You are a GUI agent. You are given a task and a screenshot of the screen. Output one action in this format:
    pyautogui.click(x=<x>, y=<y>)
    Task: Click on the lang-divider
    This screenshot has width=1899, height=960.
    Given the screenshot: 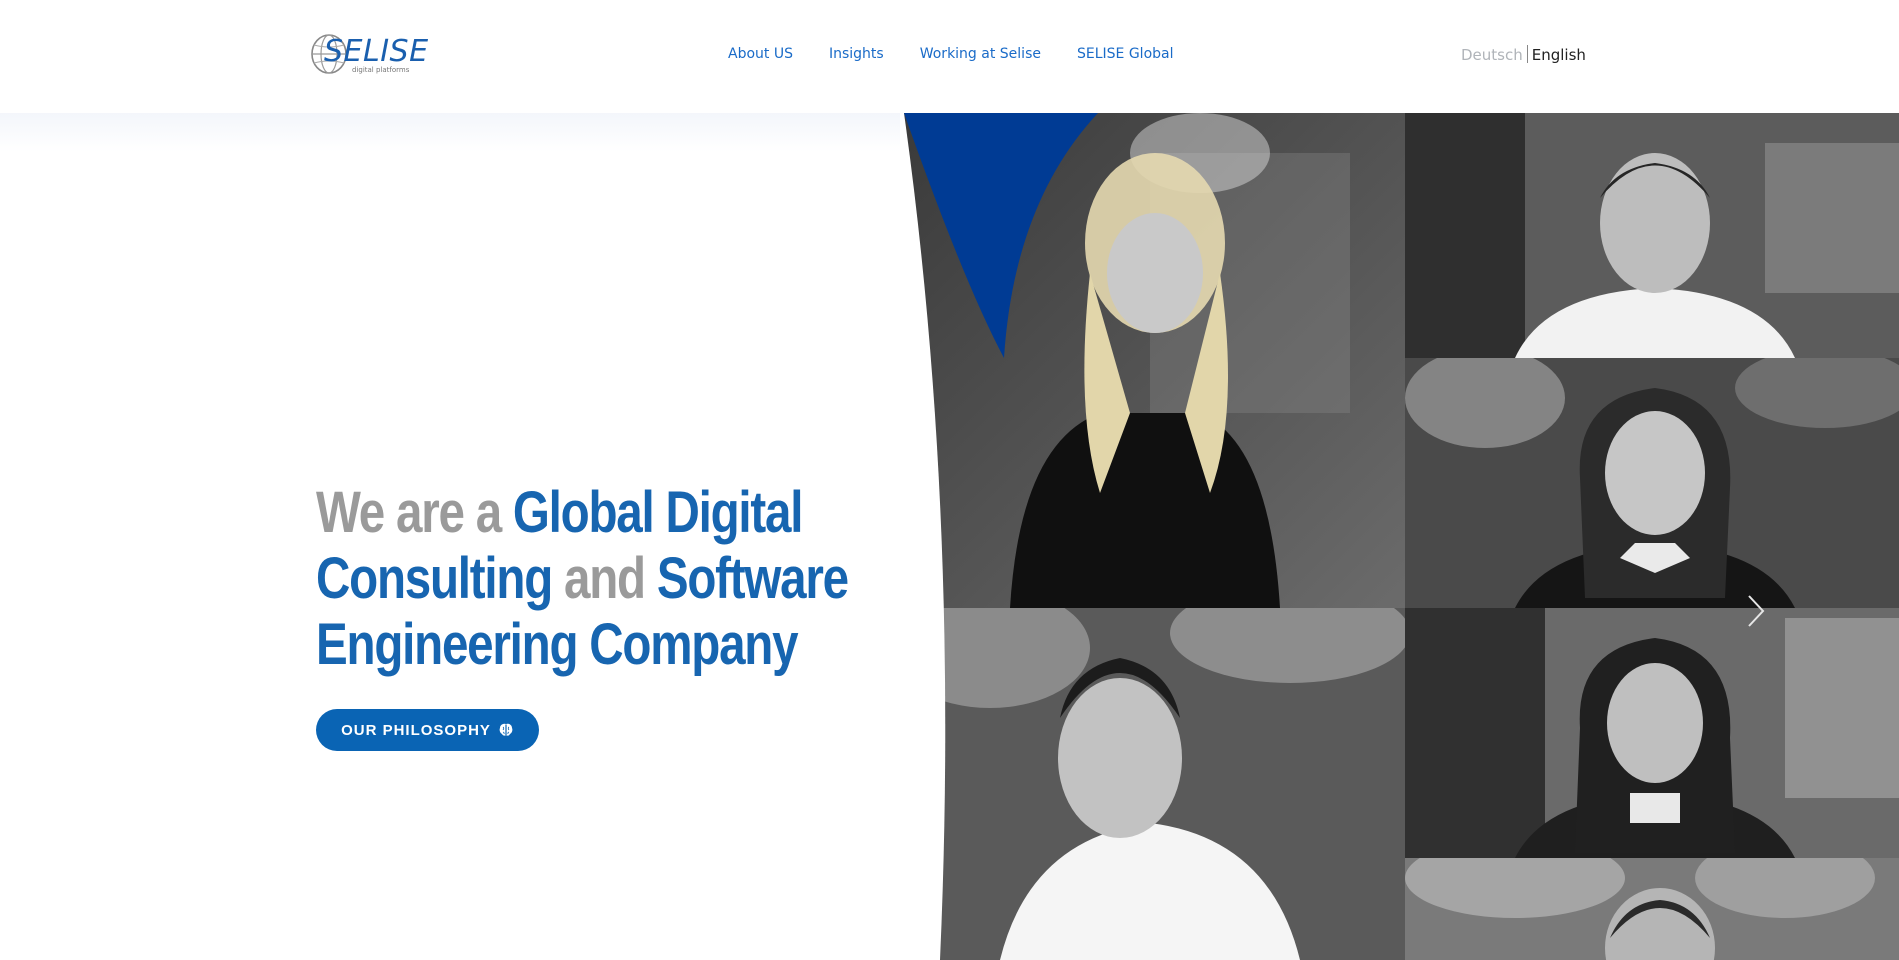 What is the action you would take?
    pyautogui.click(x=1527, y=54)
    